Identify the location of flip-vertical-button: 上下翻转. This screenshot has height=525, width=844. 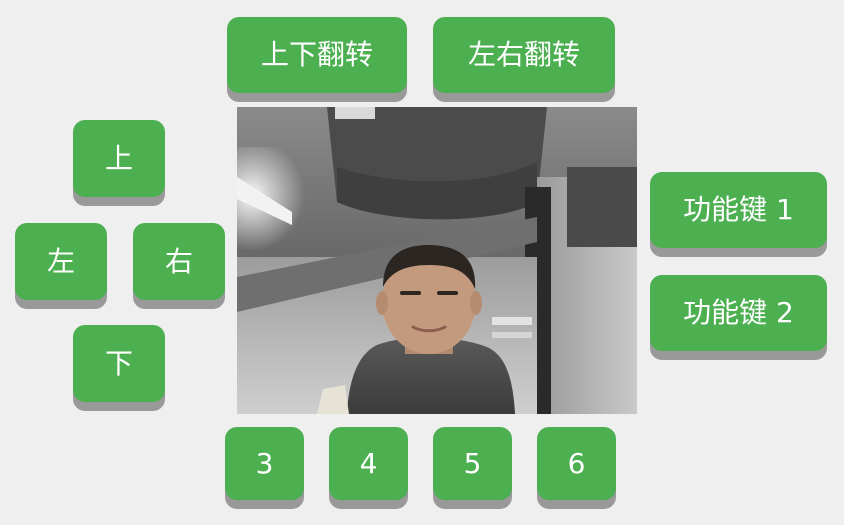
(317, 55).